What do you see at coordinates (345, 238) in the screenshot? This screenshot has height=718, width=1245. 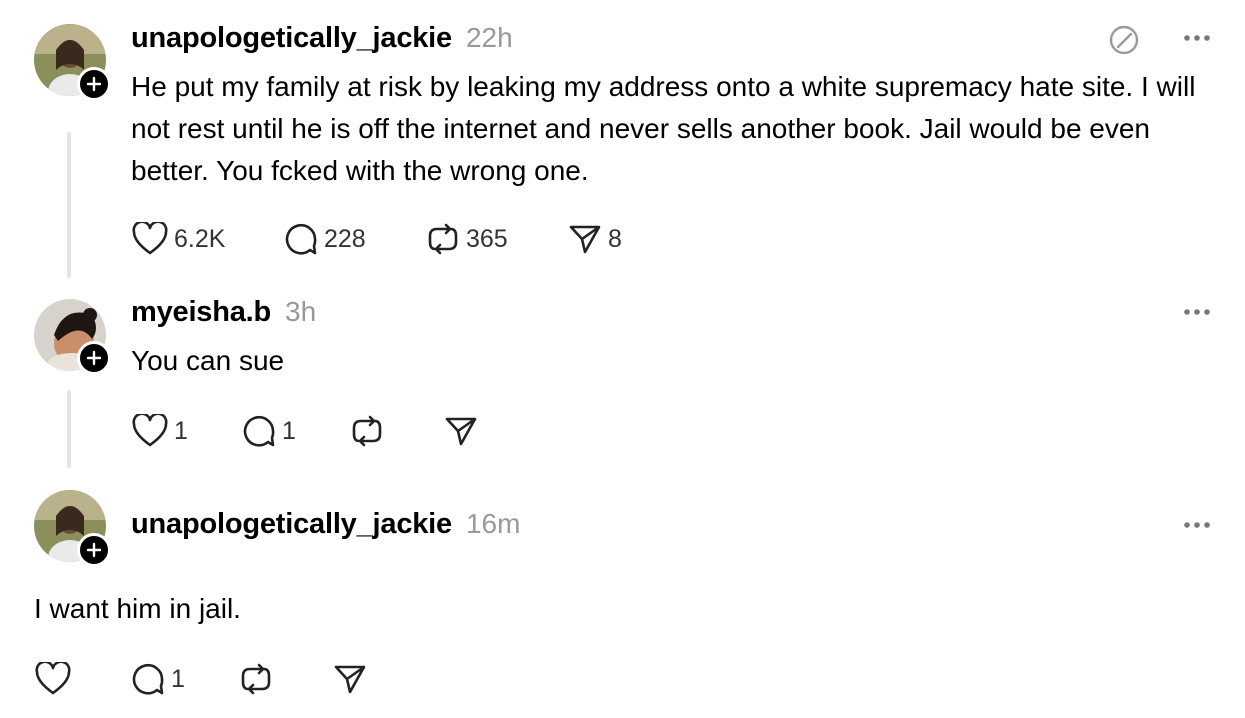 I see `reply-count: 228` at bounding box center [345, 238].